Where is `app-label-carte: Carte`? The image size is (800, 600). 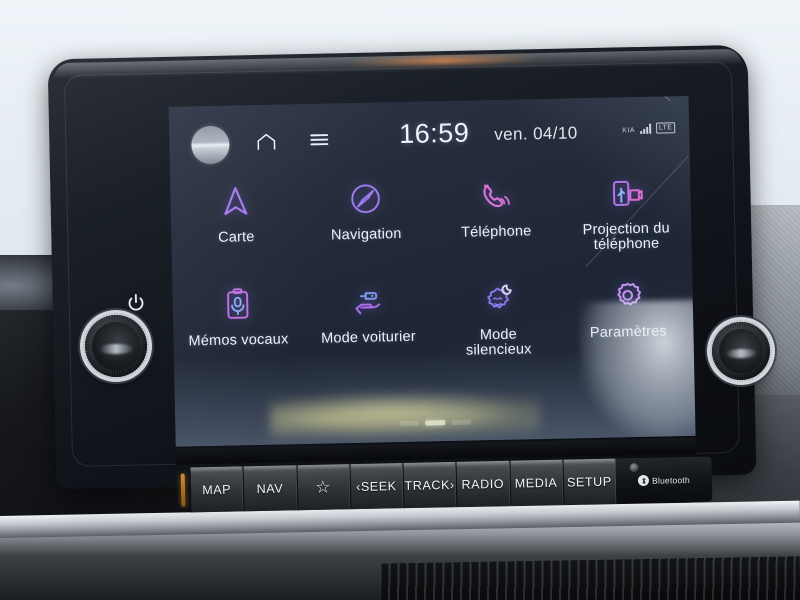
app-label-carte: Carte is located at coordinates (236, 237).